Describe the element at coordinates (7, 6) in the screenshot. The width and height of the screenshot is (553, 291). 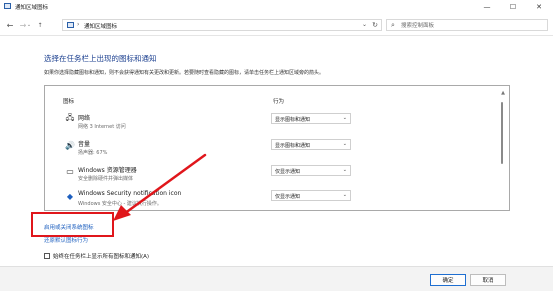
I see `control-panel-icon` at that location.